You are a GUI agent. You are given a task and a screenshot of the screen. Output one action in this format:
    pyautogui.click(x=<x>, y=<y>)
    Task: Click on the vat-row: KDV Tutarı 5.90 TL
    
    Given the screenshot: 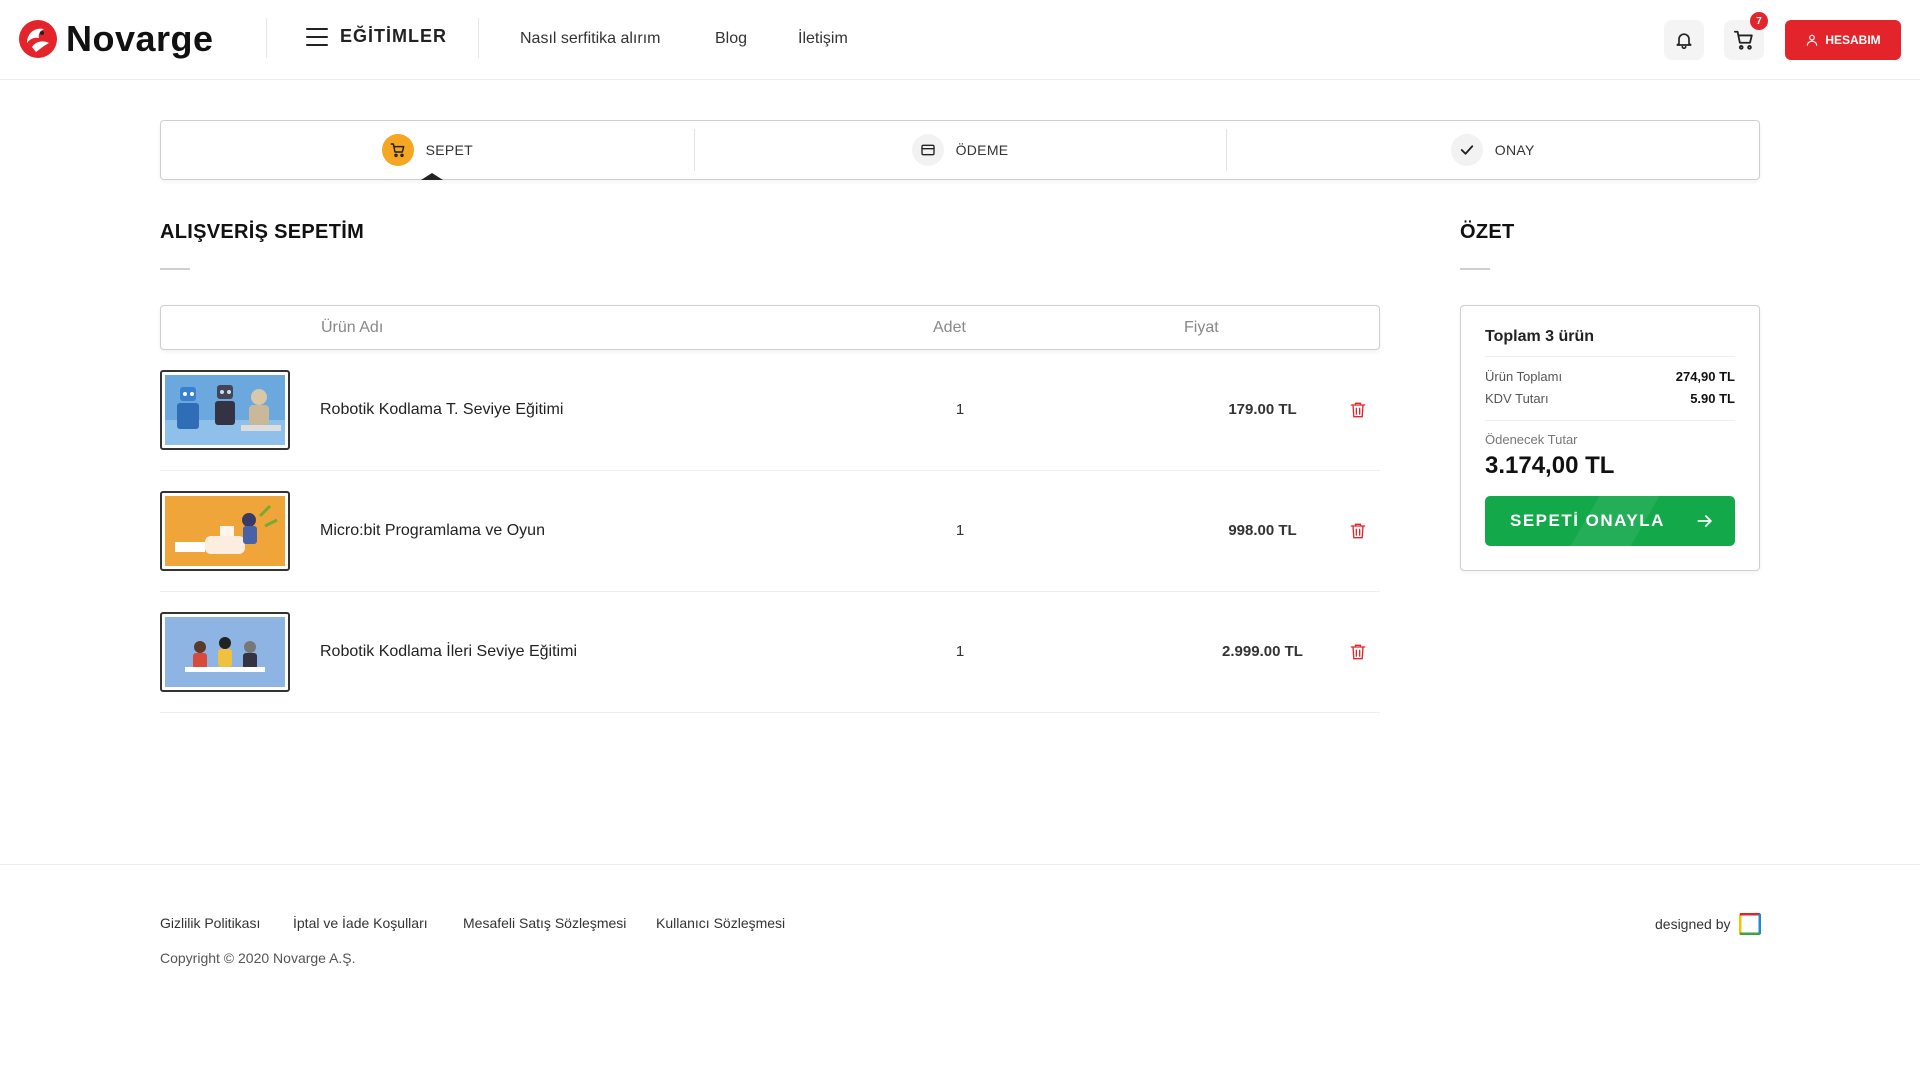 What is the action you would take?
    pyautogui.click(x=1610, y=398)
    